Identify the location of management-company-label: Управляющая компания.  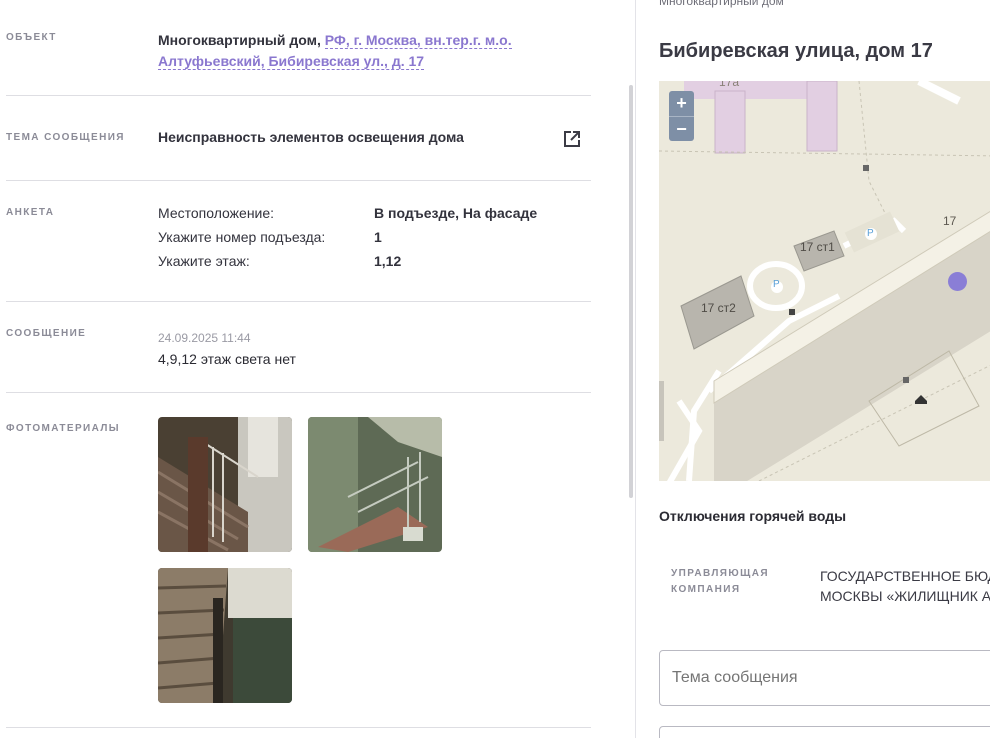
(720, 582).